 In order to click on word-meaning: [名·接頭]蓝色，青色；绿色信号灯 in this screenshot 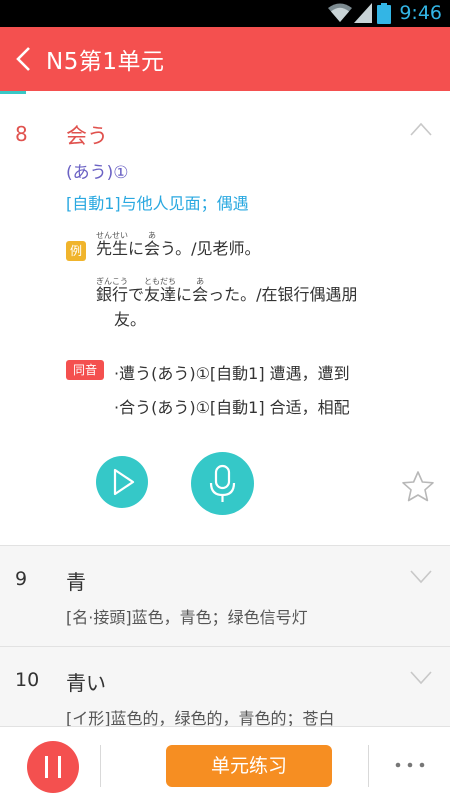, I will do `click(187, 617)`.